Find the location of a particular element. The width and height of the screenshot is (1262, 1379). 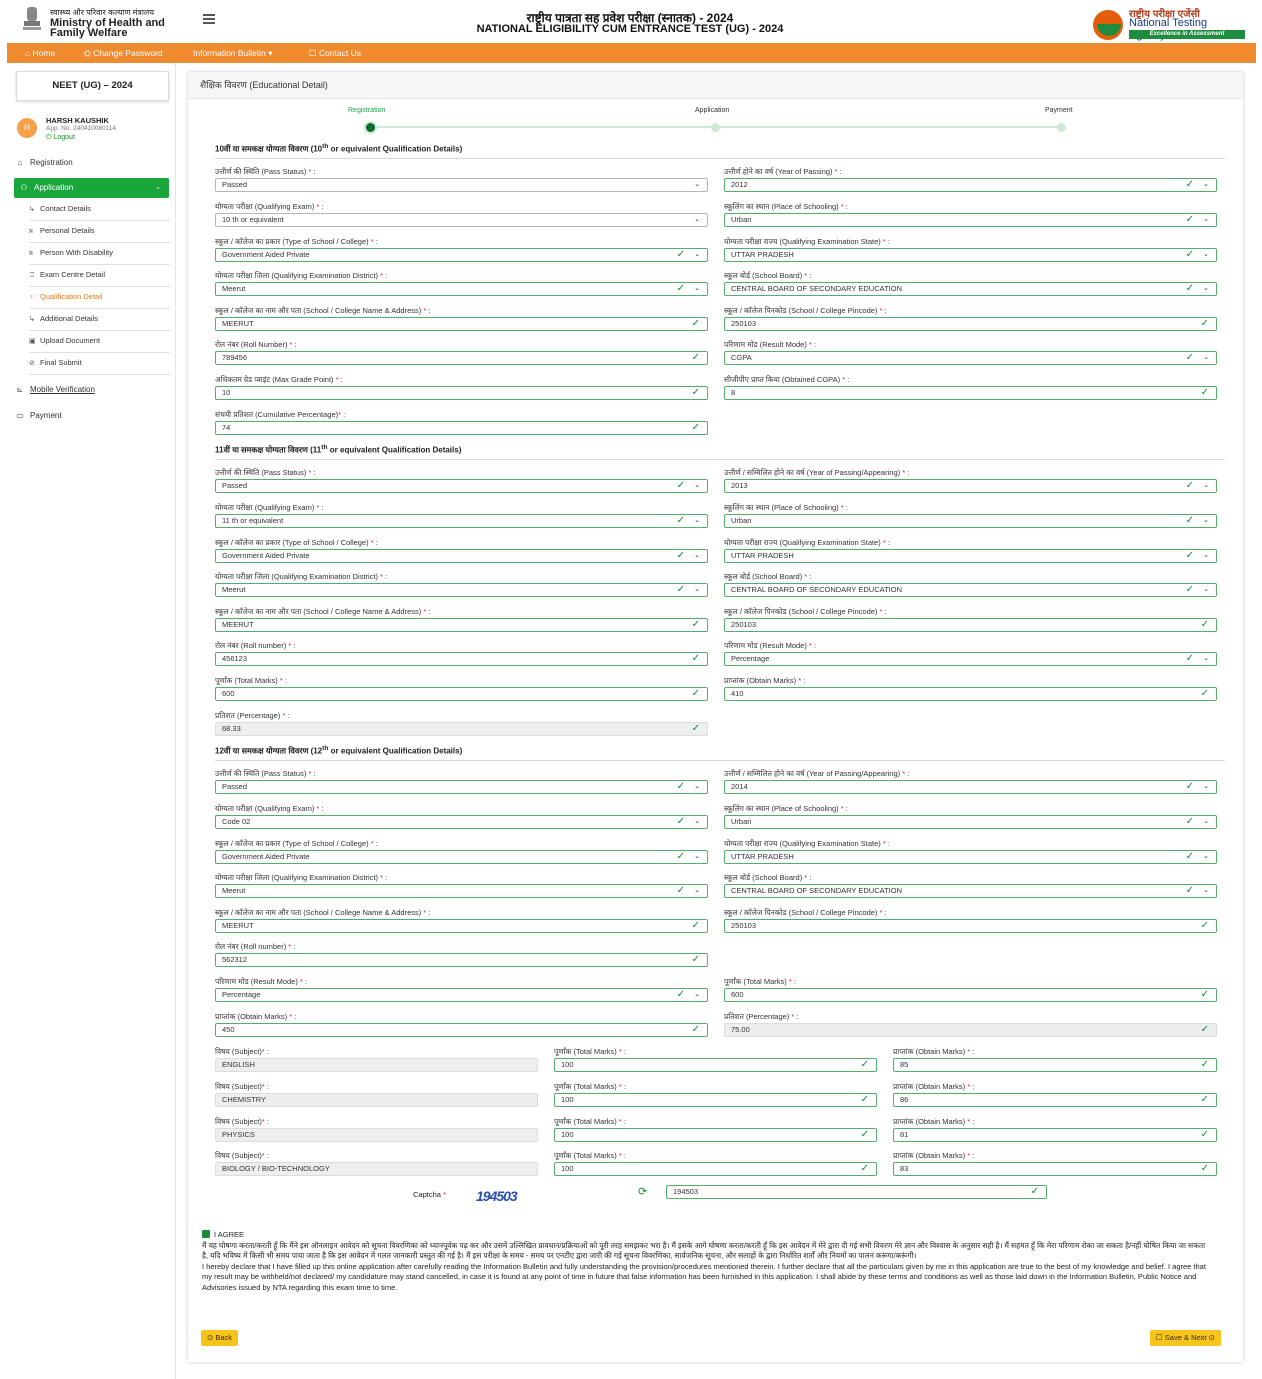

roll-number-input: 456123 ✓ is located at coordinates (461, 659).